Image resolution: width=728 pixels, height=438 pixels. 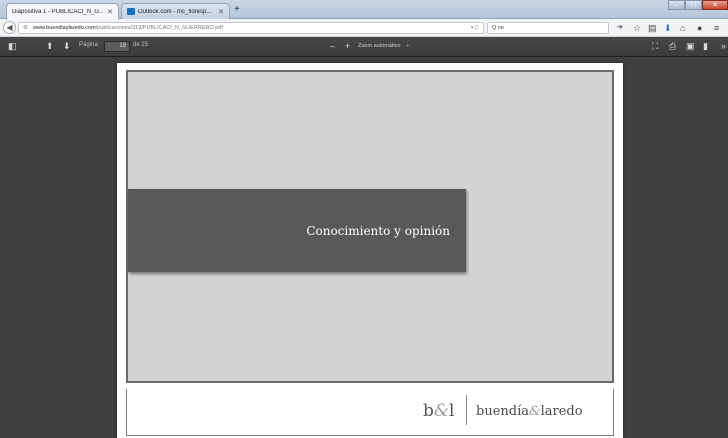 What do you see at coordinates (655, 46) in the screenshot?
I see `fullscreen-icon: ⛶` at bounding box center [655, 46].